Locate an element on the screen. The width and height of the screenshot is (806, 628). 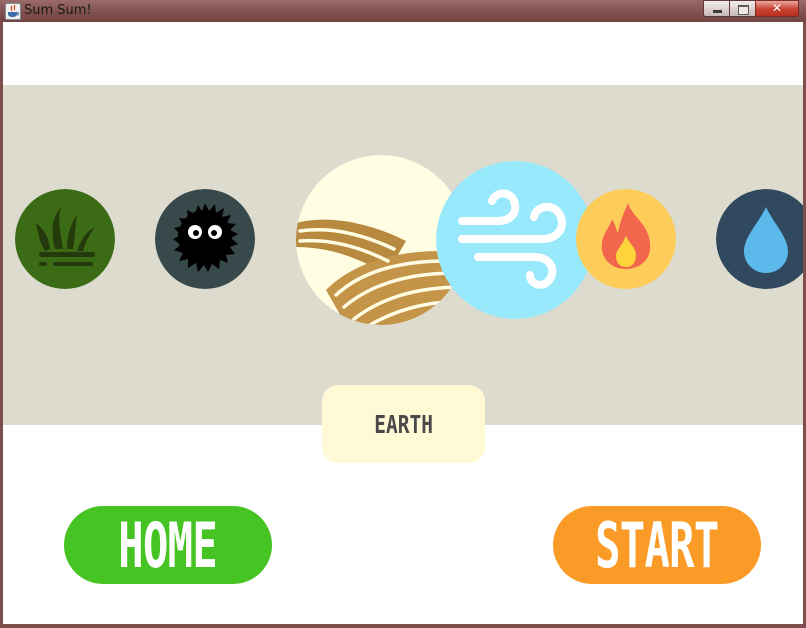
soot-sprite-icon is located at coordinates (205, 239).